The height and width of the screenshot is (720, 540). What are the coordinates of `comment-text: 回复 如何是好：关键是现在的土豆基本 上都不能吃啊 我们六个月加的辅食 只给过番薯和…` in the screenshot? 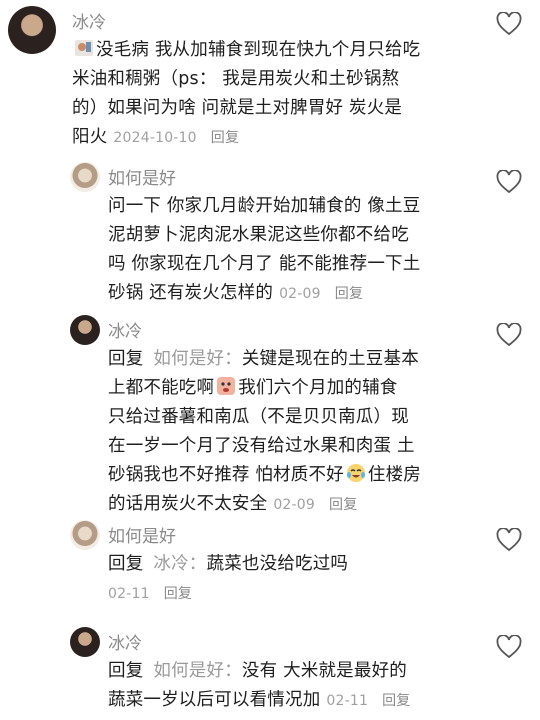 It's located at (264, 431).